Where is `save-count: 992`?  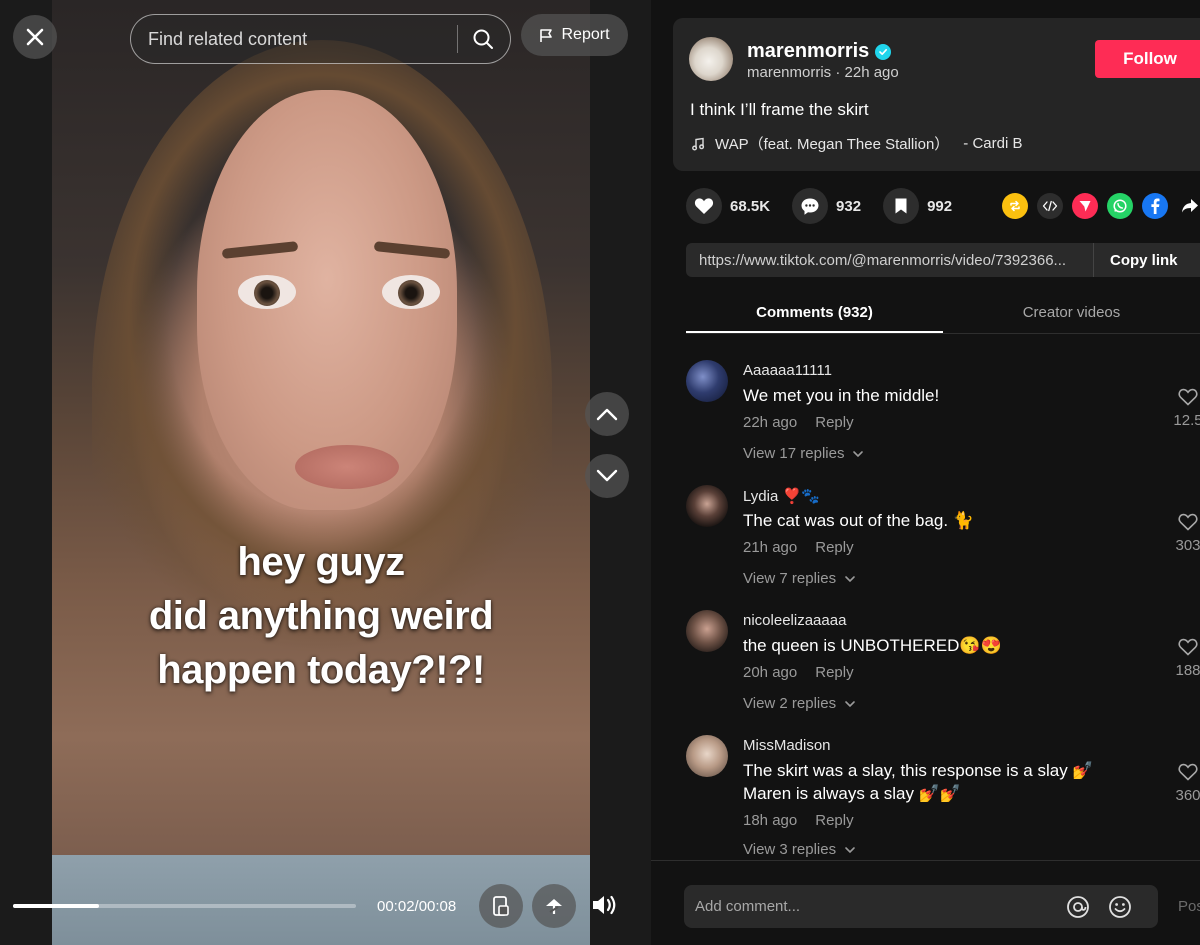 save-count: 992 is located at coordinates (940, 206).